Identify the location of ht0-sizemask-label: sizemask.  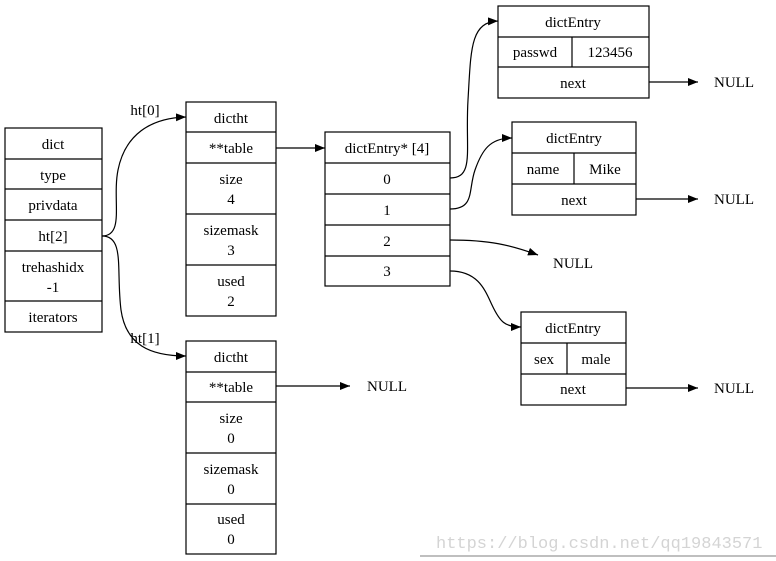
(231, 231).